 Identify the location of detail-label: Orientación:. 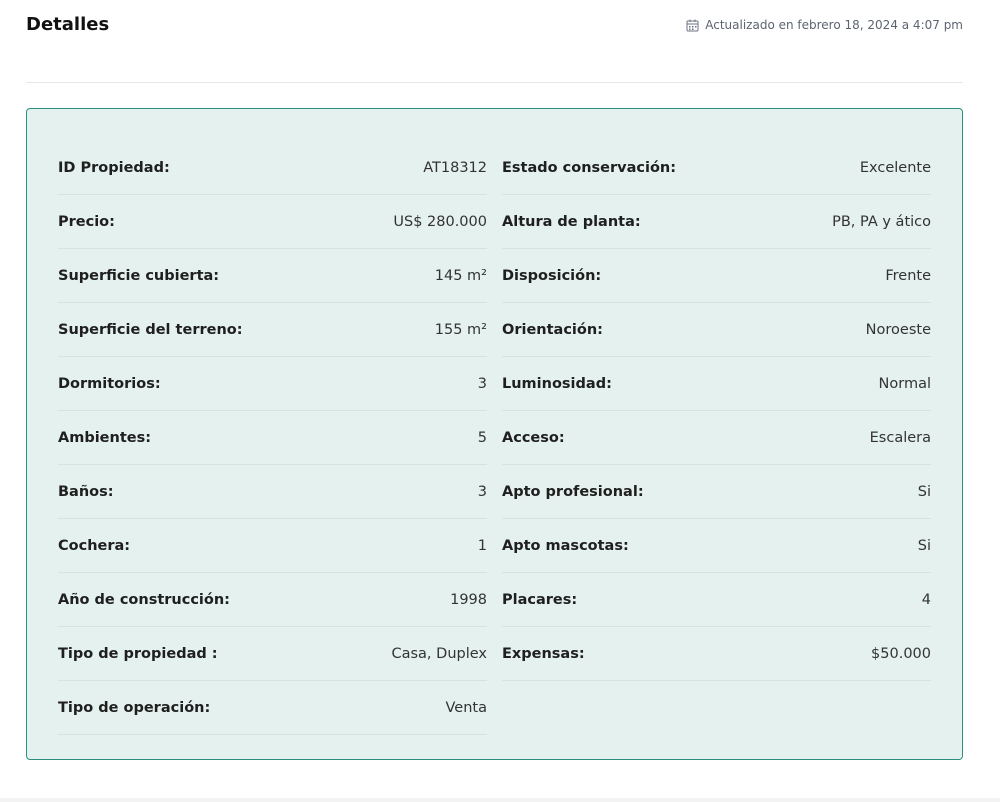
(552, 329).